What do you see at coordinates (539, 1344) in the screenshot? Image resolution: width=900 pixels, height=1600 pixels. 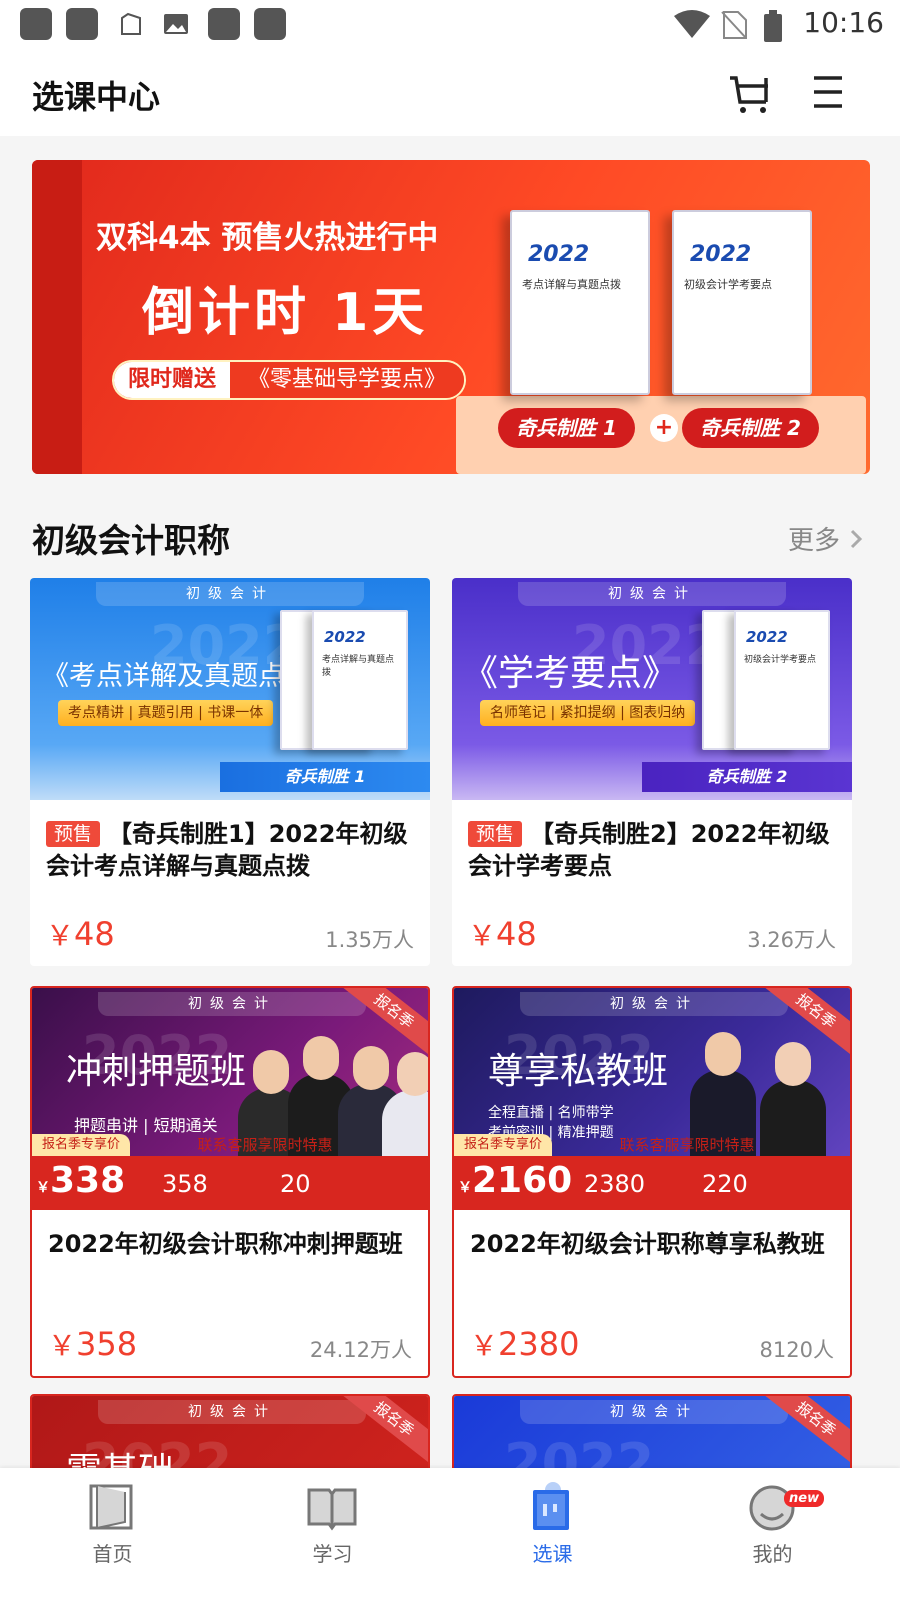 I see `price-value: 2380` at bounding box center [539, 1344].